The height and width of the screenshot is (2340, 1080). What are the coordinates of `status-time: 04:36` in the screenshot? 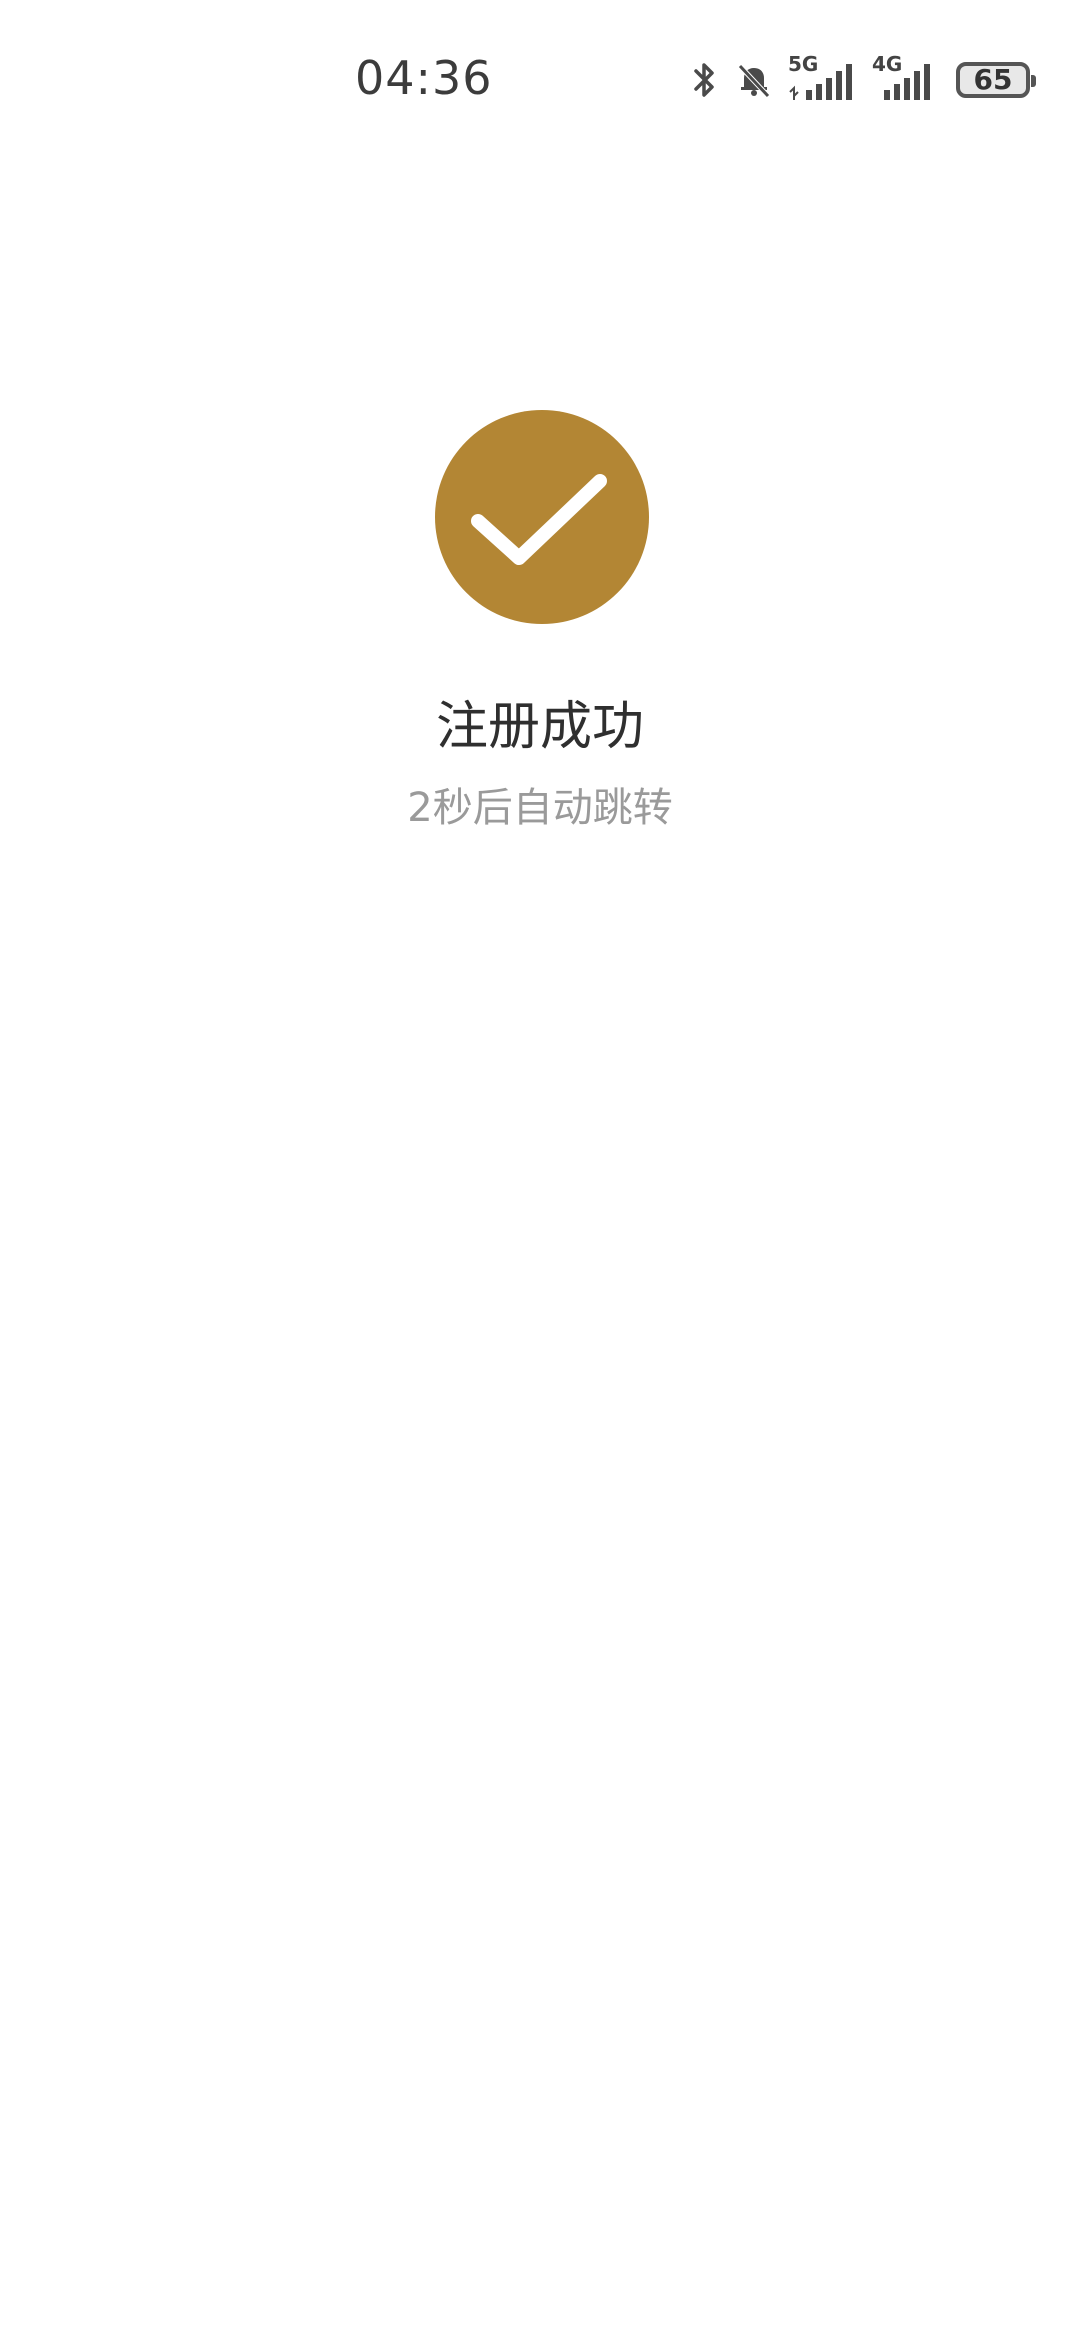 It's located at (424, 78).